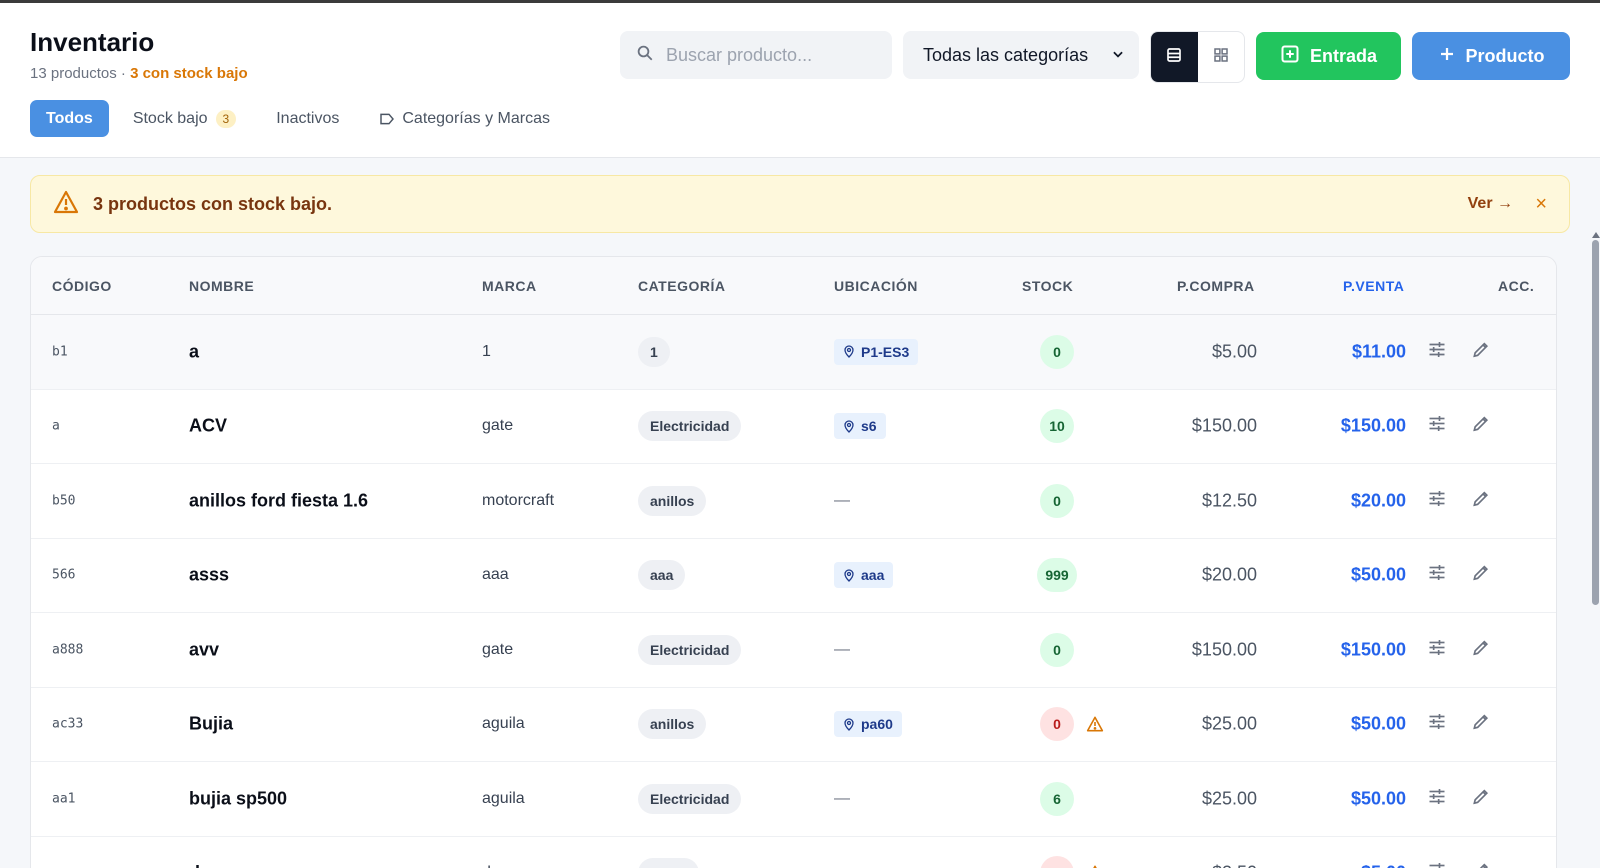  I want to click on search-icon, so click(645, 55).